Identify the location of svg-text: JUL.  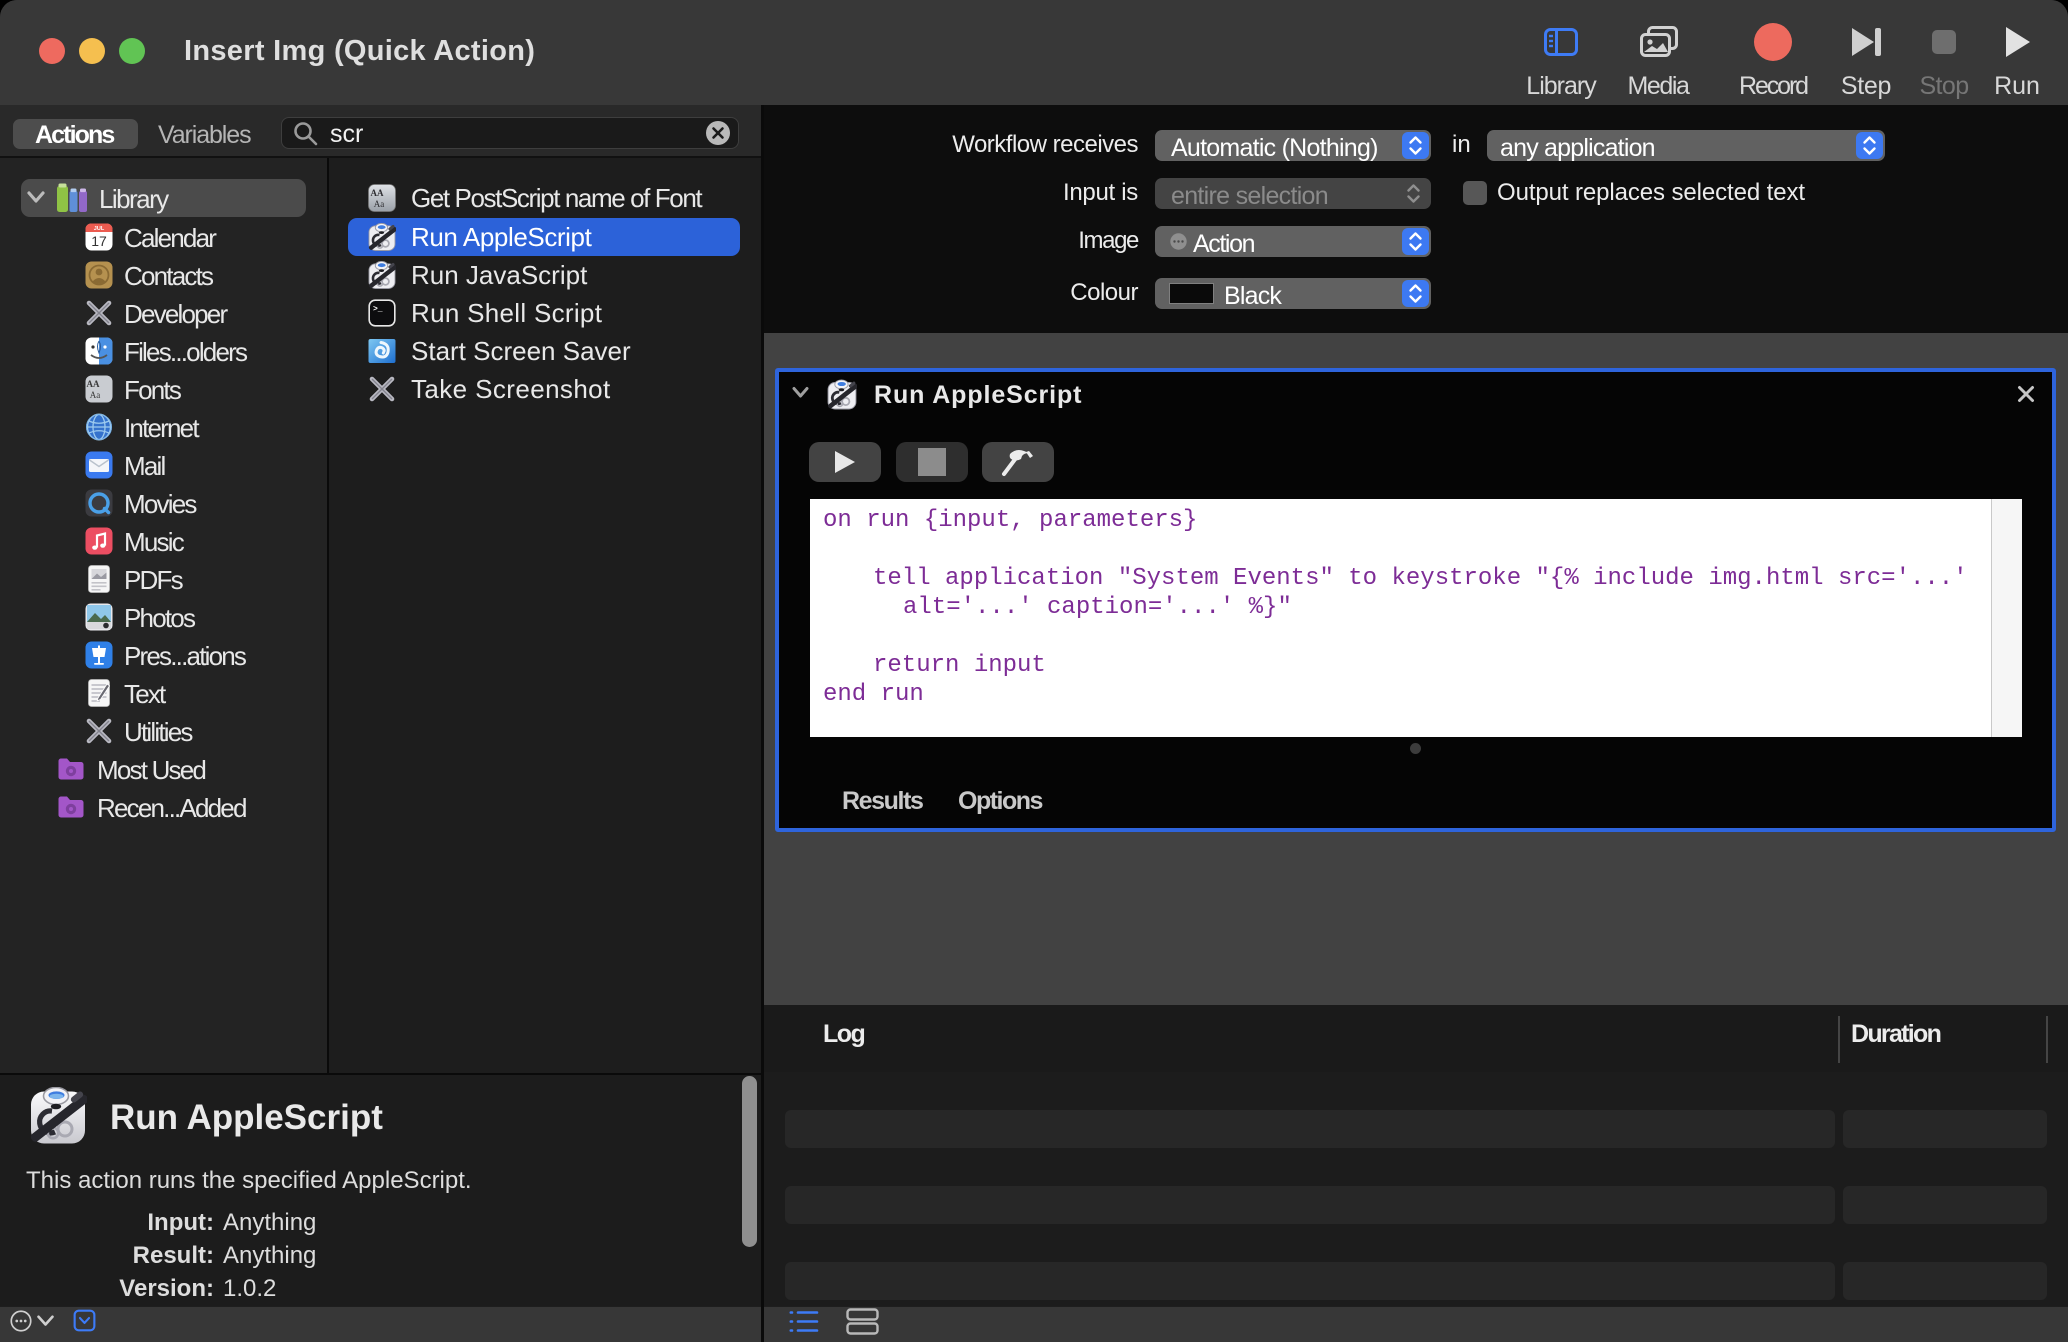
(99, 229).